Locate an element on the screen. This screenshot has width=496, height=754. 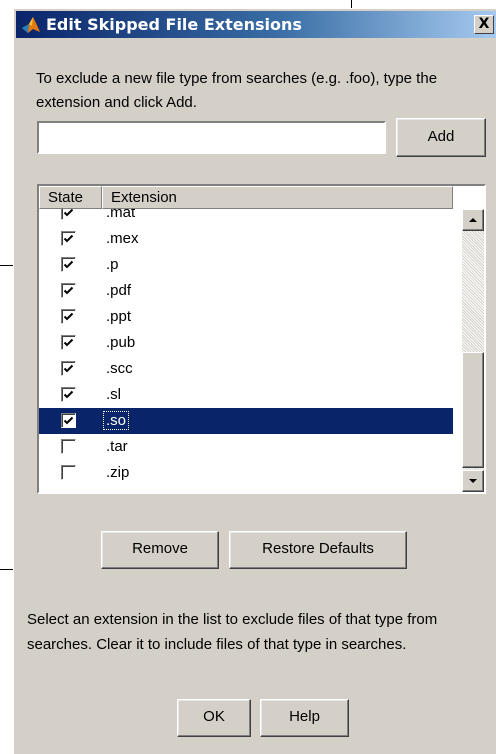
extension-label: .so is located at coordinates (116, 420).